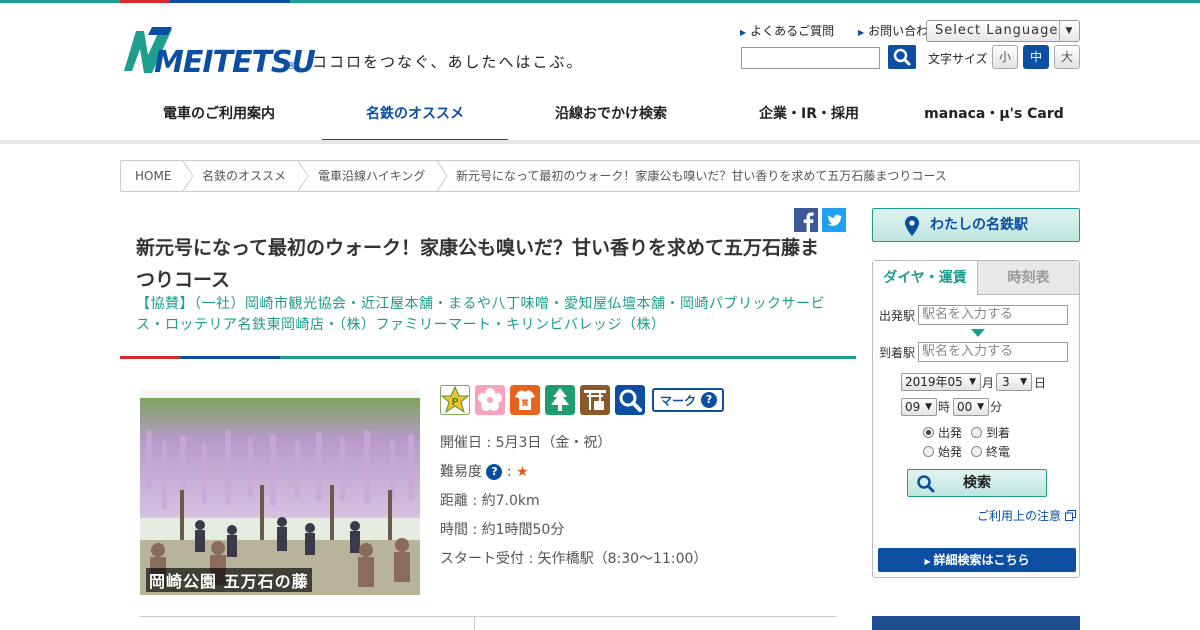 The width and height of the screenshot is (1200, 630). Describe the element at coordinates (834, 220) in the screenshot. I see `twitter-icon` at that location.